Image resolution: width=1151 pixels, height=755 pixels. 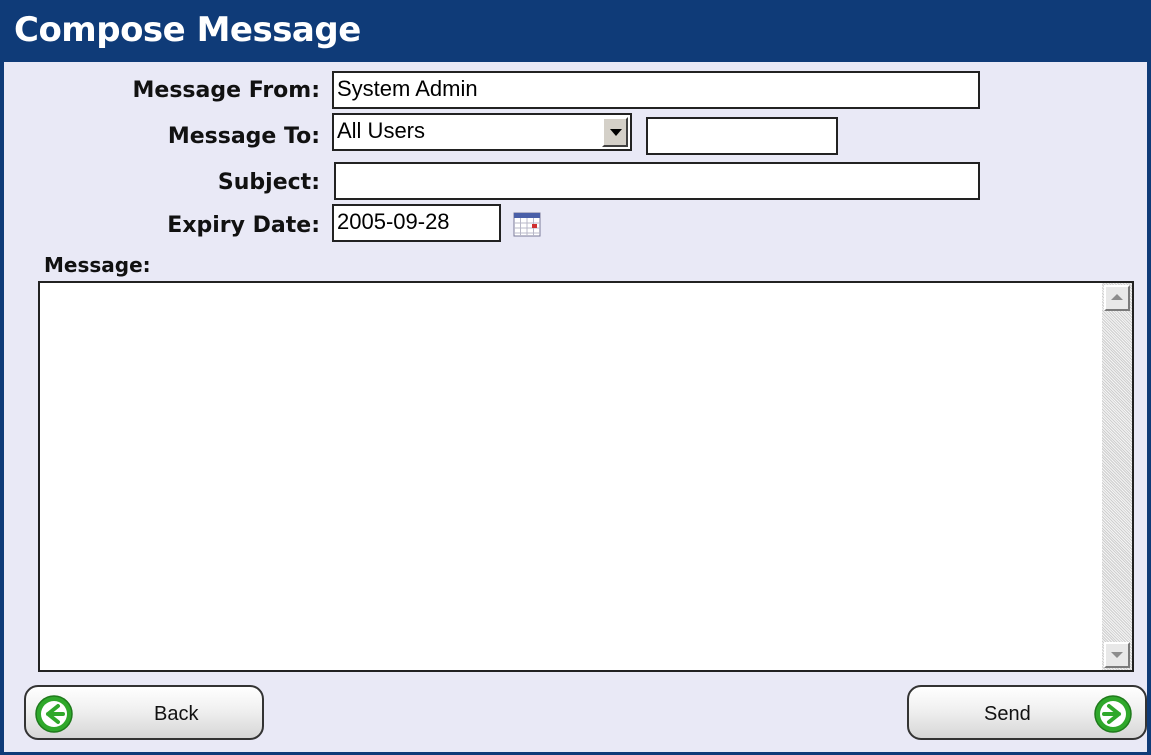 What do you see at coordinates (577, 31) in the screenshot?
I see `page-title: Compose Message` at bounding box center [577, 31].